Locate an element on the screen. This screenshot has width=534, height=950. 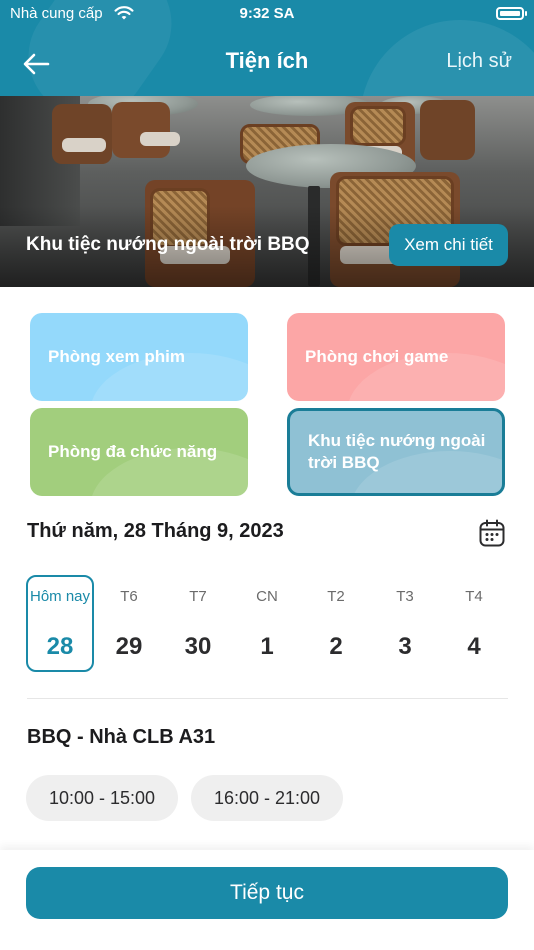
app-header: Nhà cung cấp 9:32 SA Tiện ích Lịch sử is located at coordinates (267, 48).